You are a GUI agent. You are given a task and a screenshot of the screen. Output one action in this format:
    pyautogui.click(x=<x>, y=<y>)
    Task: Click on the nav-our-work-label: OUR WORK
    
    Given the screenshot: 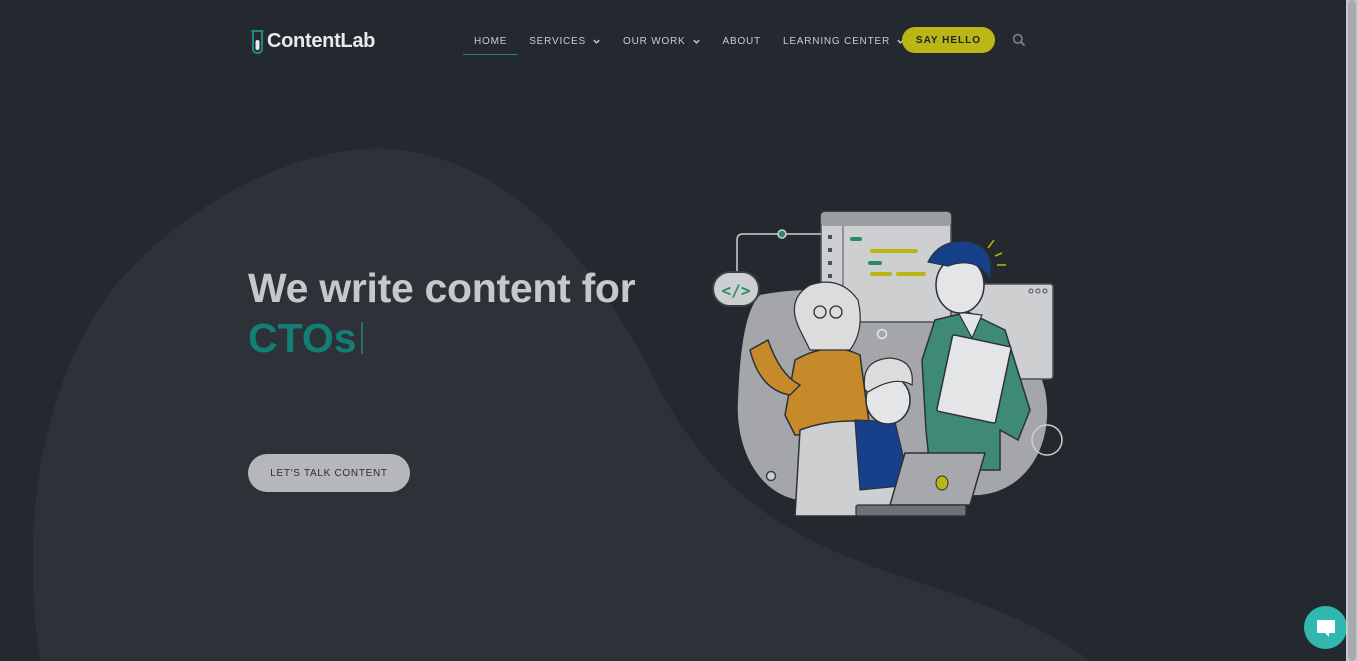 What is the action you would take?
    pyautogui.click(x=654, y=41)
    